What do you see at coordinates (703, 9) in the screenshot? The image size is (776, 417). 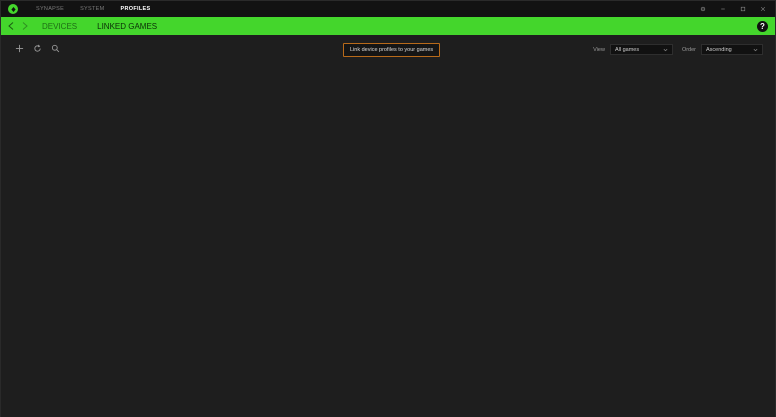 I see `settings-gear-icon` at bounding box center [703, 9].